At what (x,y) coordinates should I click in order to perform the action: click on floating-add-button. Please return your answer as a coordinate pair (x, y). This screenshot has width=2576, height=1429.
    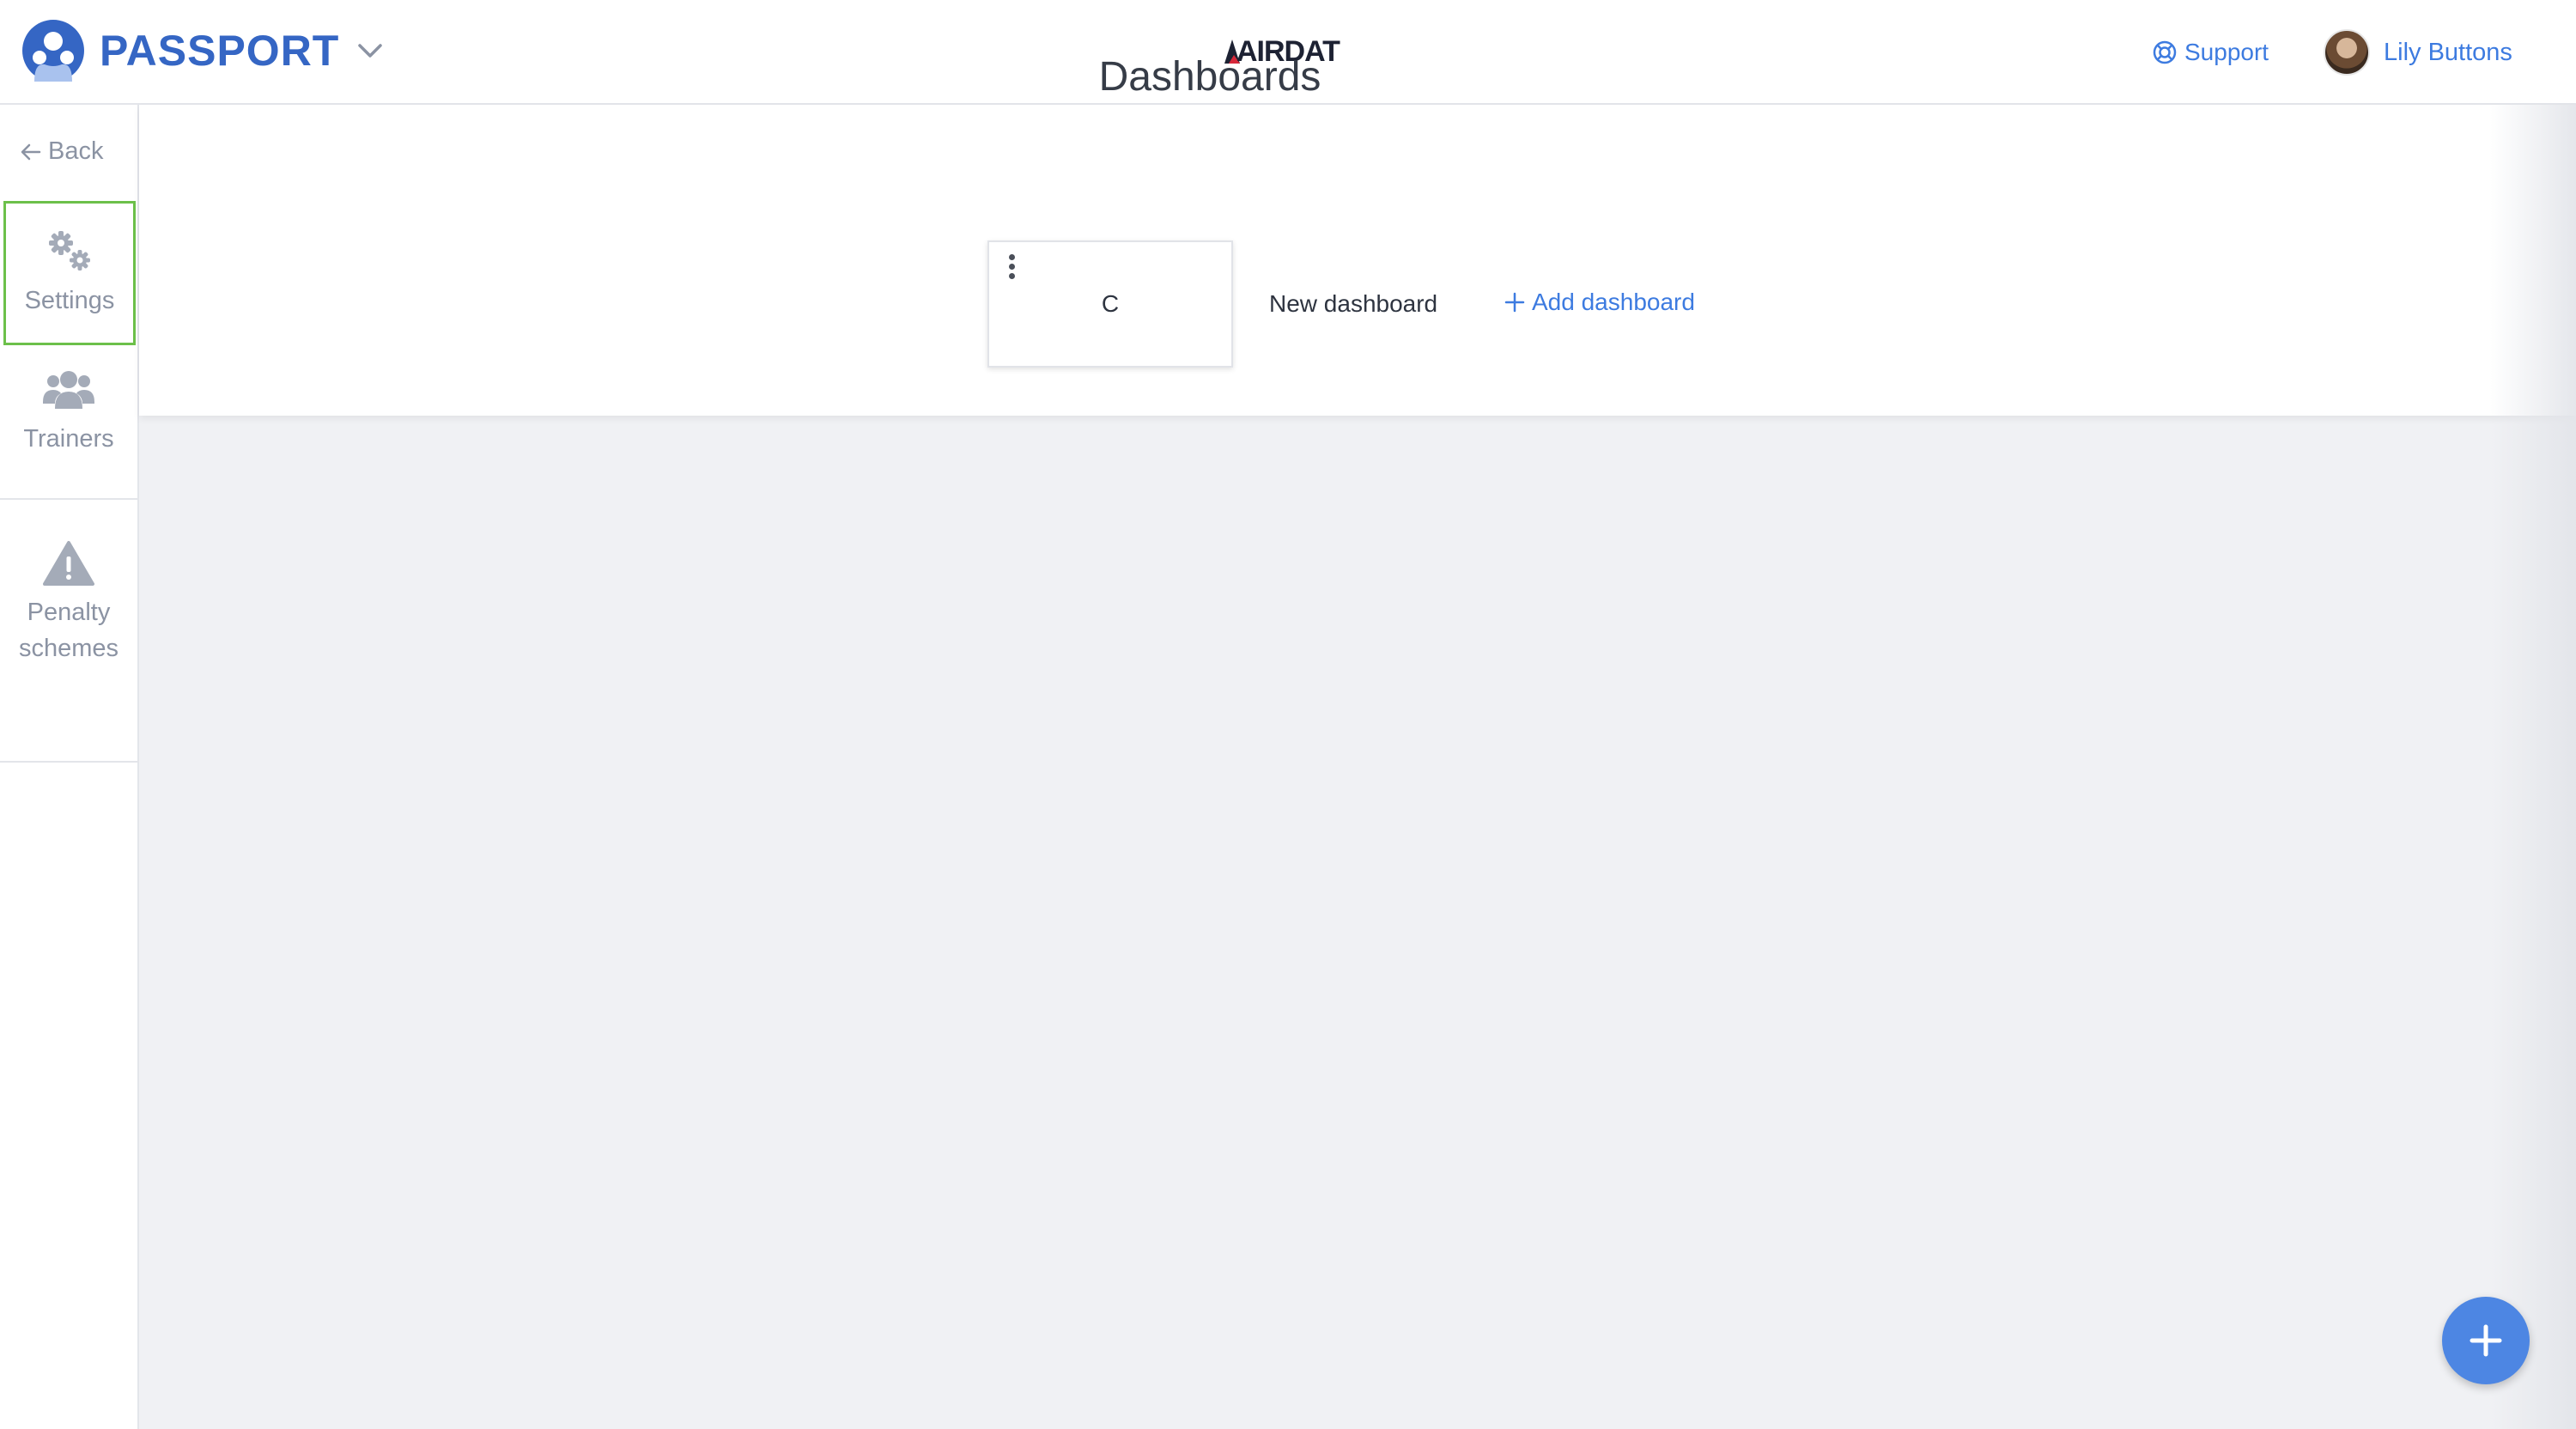
    Looking at the image, I should click on (2486, 1341).